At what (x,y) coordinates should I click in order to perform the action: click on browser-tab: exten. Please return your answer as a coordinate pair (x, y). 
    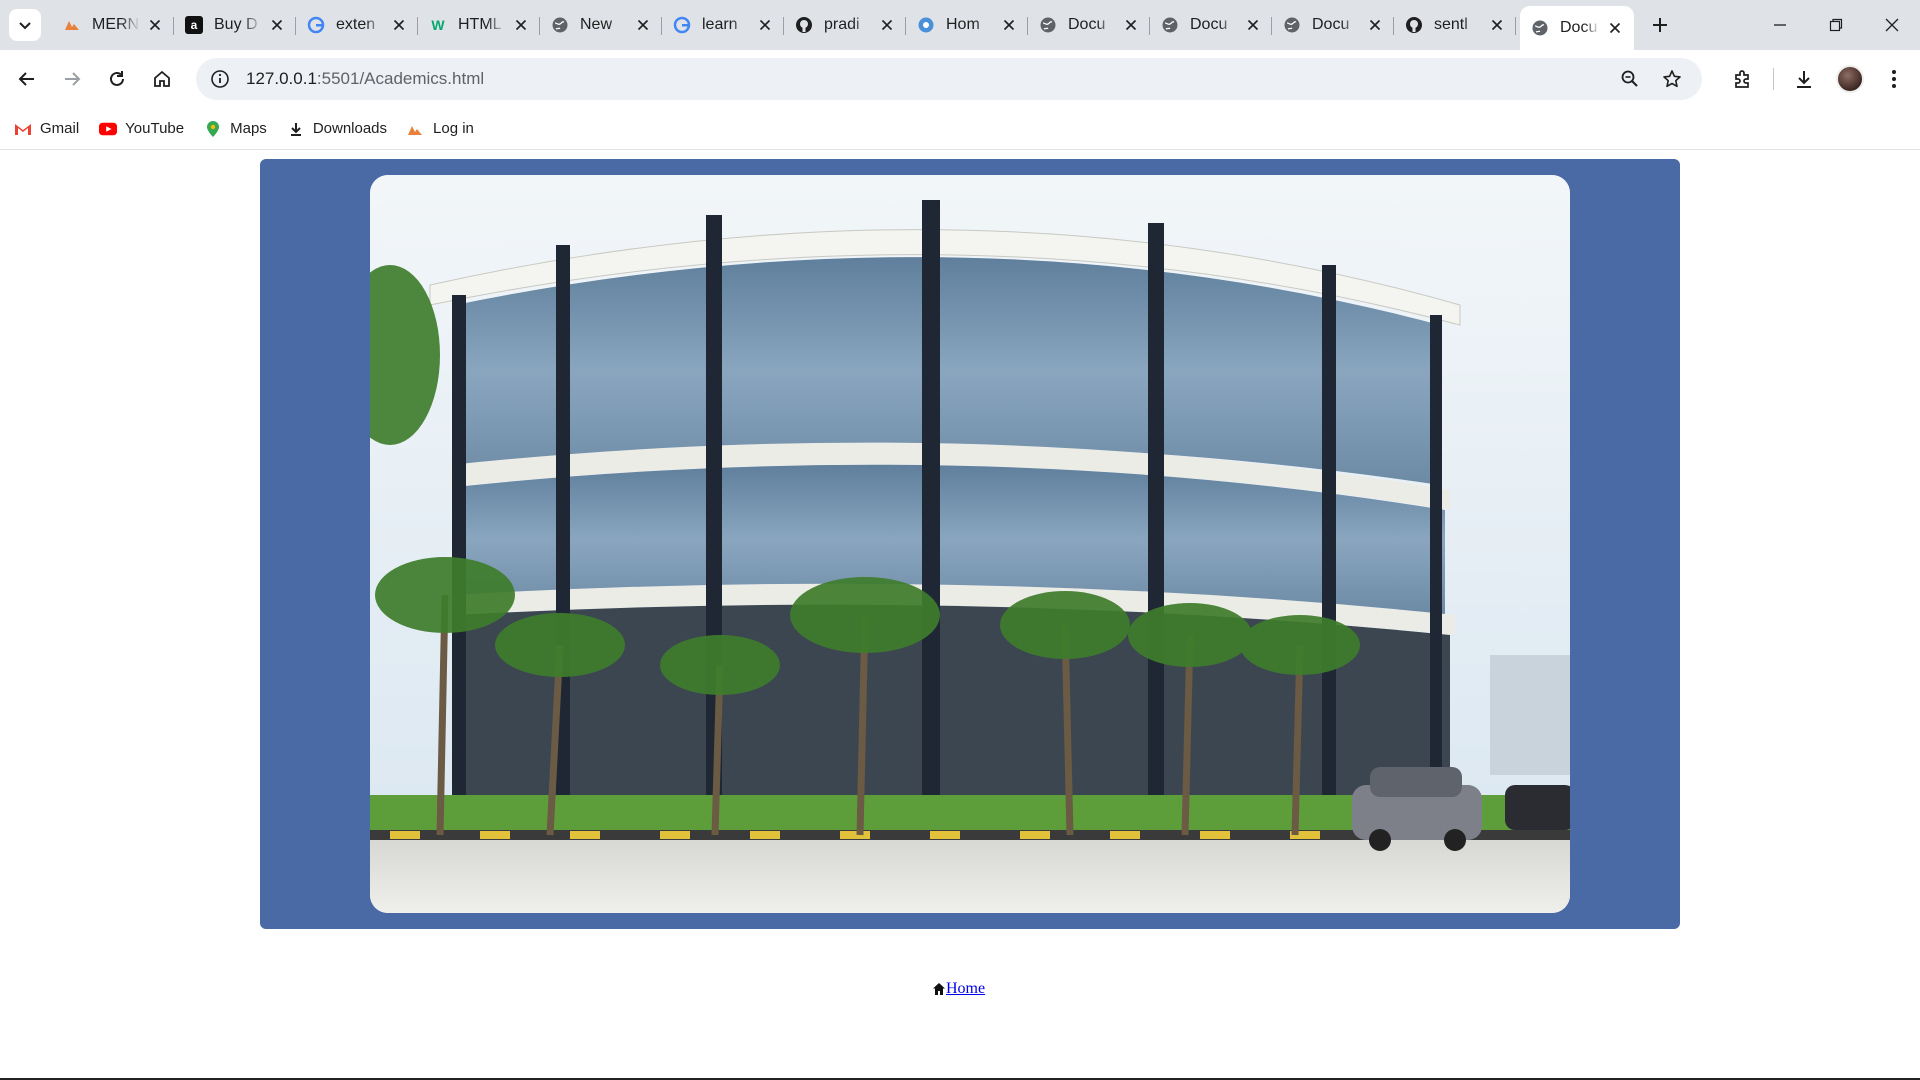
    Looking at the image, I should click on (357, 25).